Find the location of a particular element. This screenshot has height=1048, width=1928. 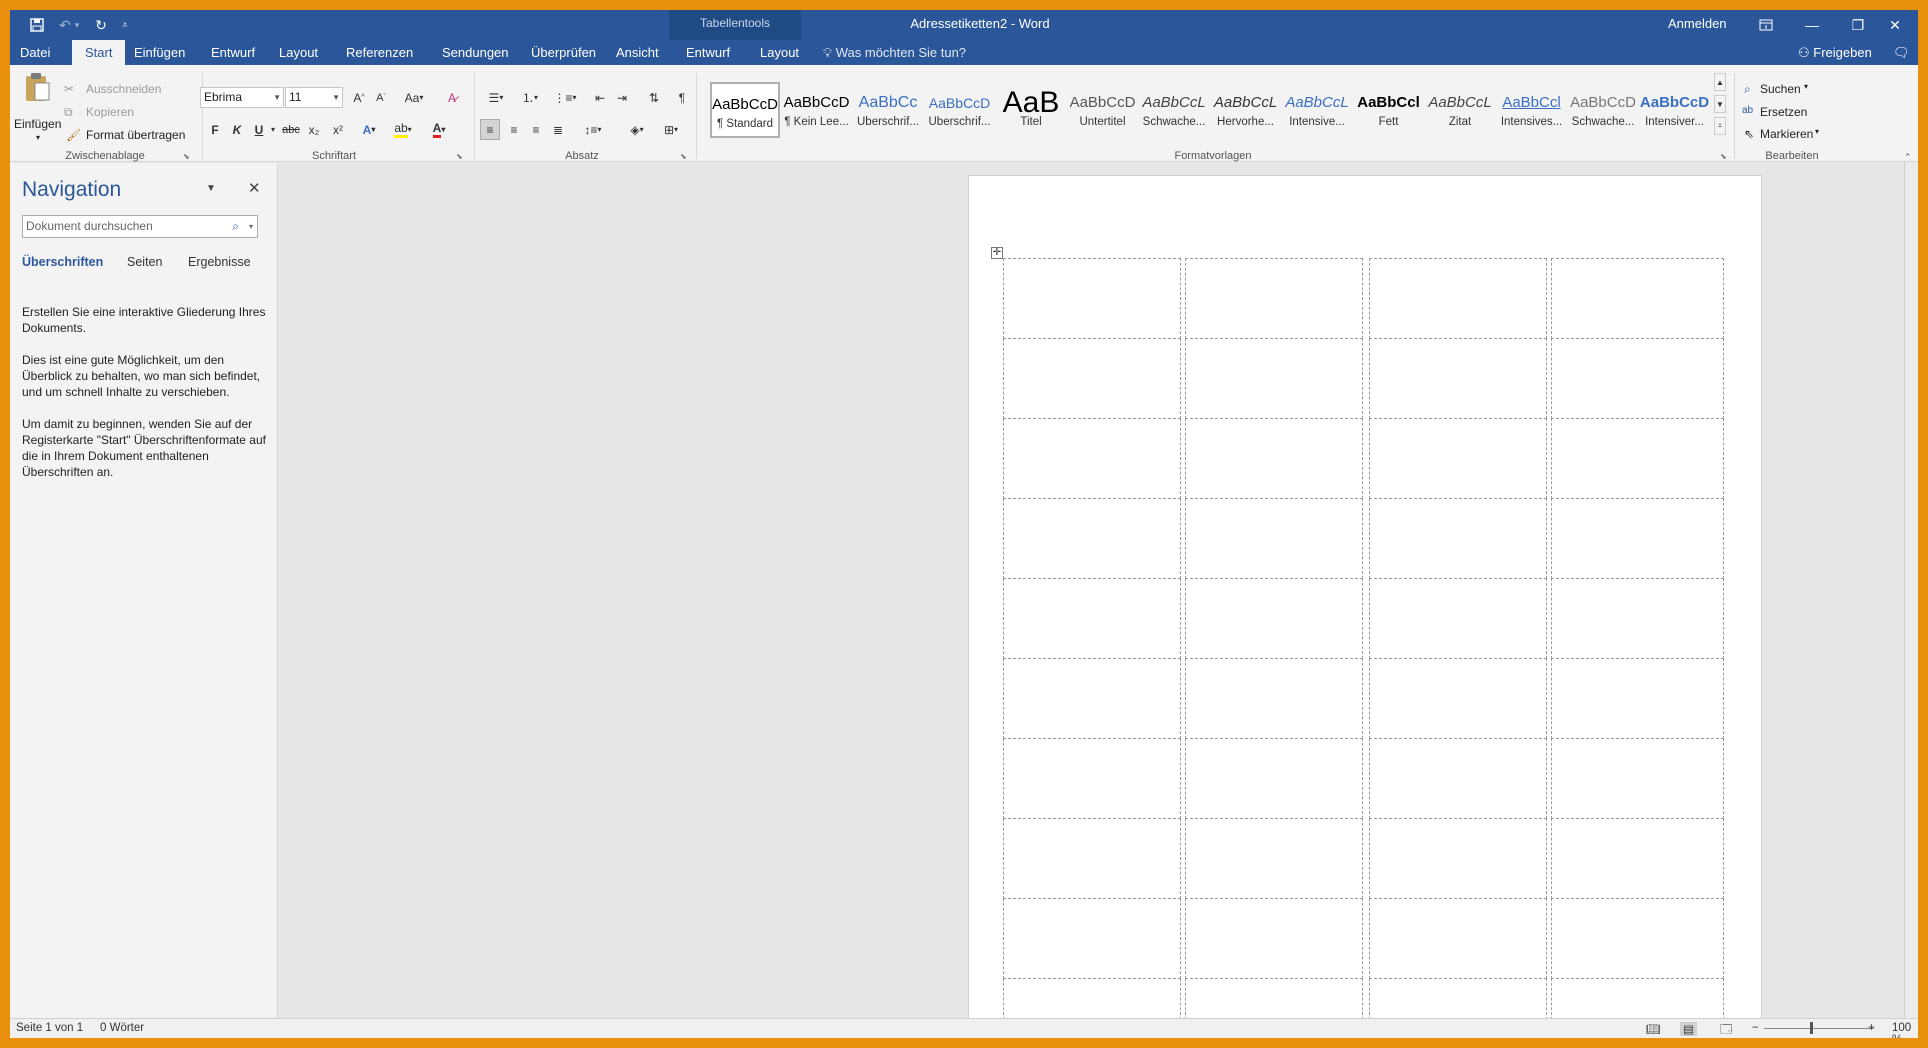

style-11: AaBbCcL Zitat is located at coordinates (1460, 110).